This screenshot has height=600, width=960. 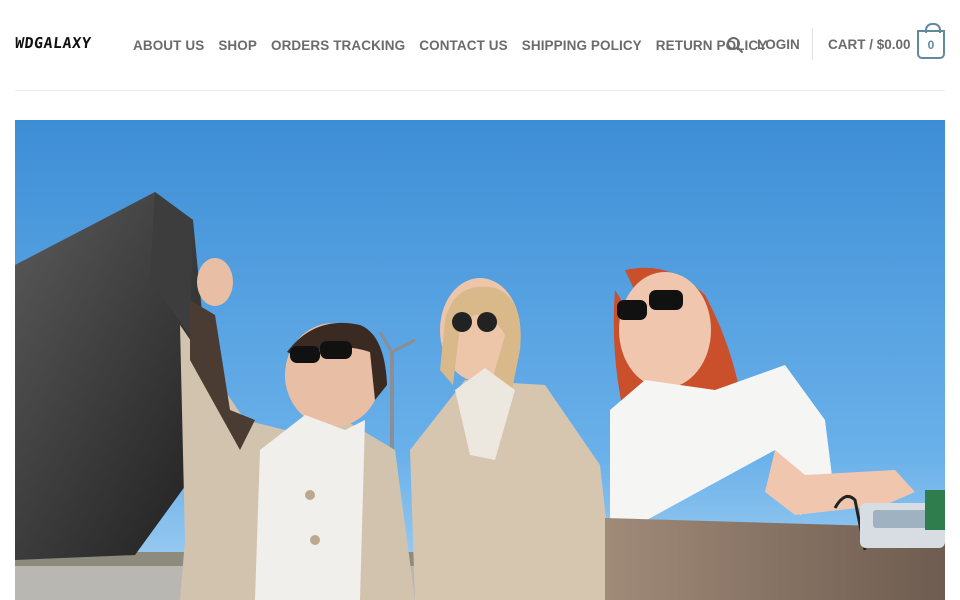 I want to click on nav-item-shipping-policy: SHIPPING POLICY, so click(x=582, y=45).